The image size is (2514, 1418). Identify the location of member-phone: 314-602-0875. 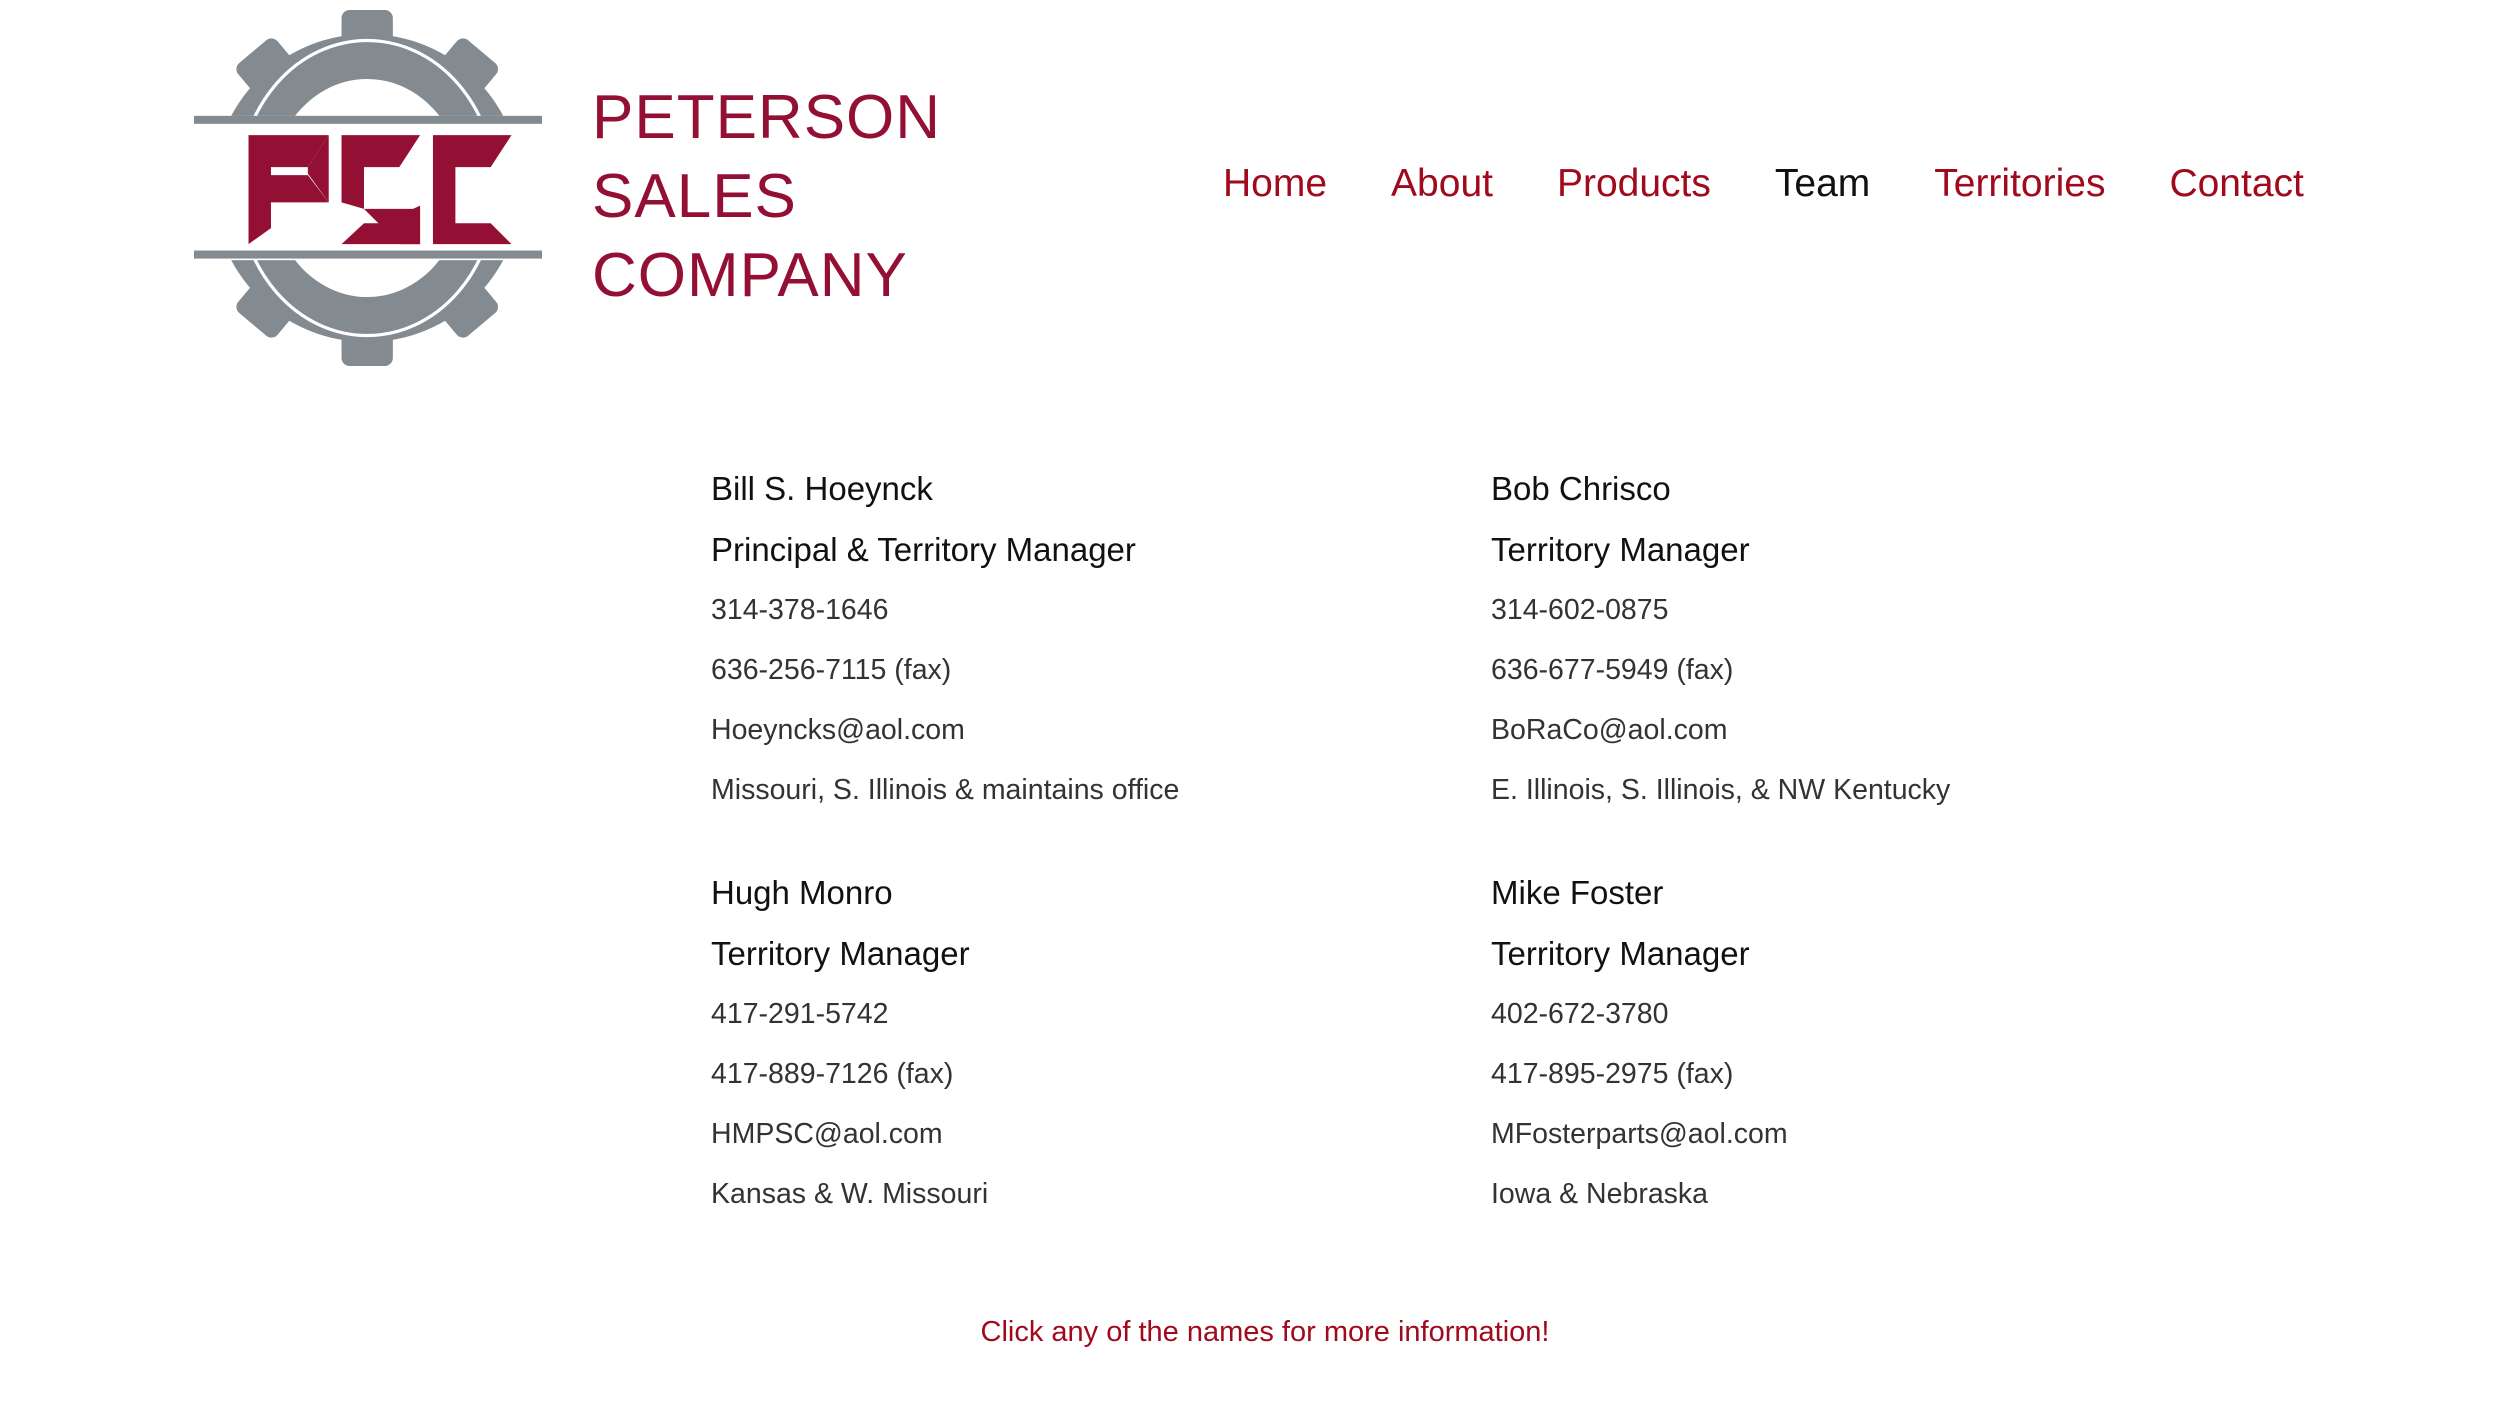
(1580, 610).